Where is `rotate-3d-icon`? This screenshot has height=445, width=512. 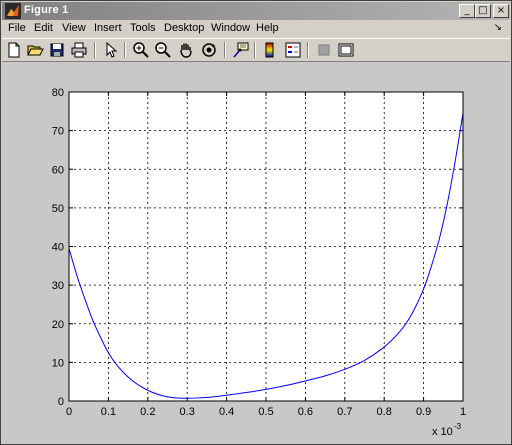
rotate-3d-icon is located at coordinates (209, 50).